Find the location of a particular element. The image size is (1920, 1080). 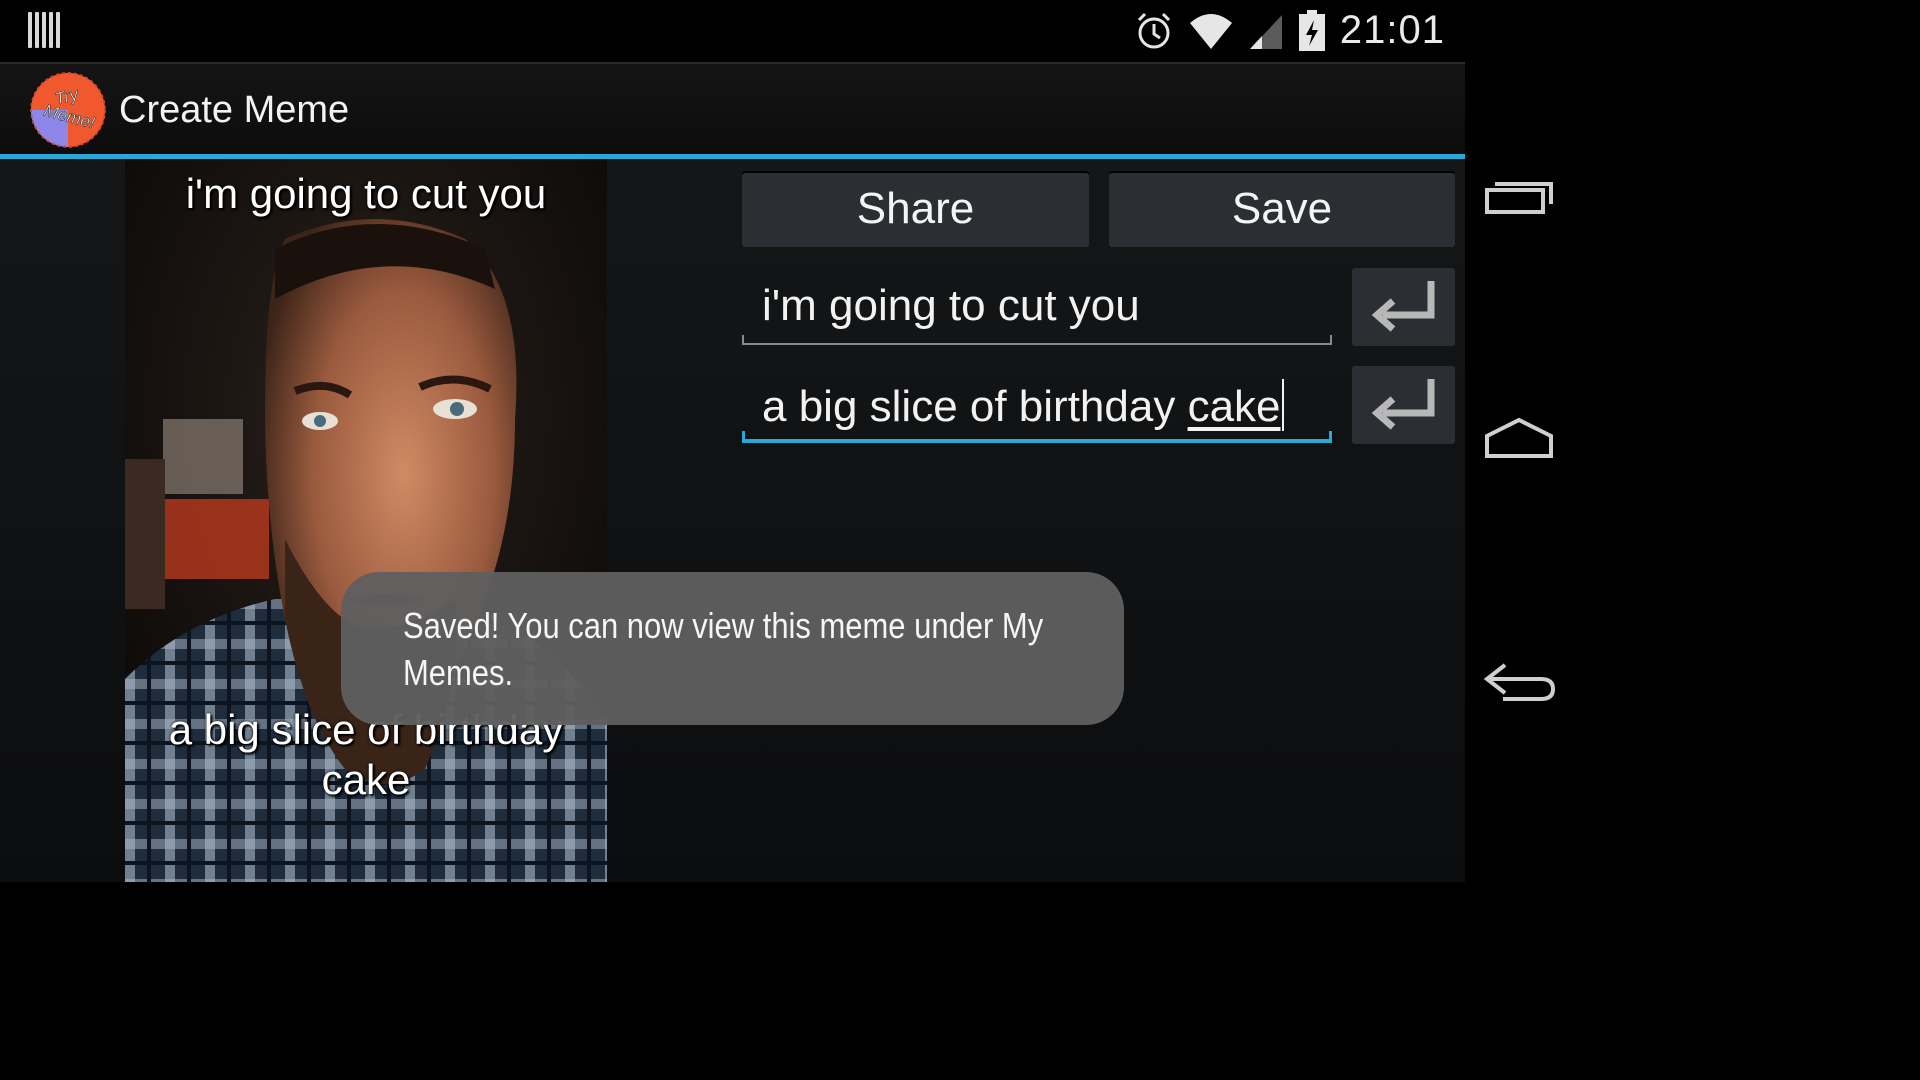

share-button: Share is located at coordinates (915, 209).